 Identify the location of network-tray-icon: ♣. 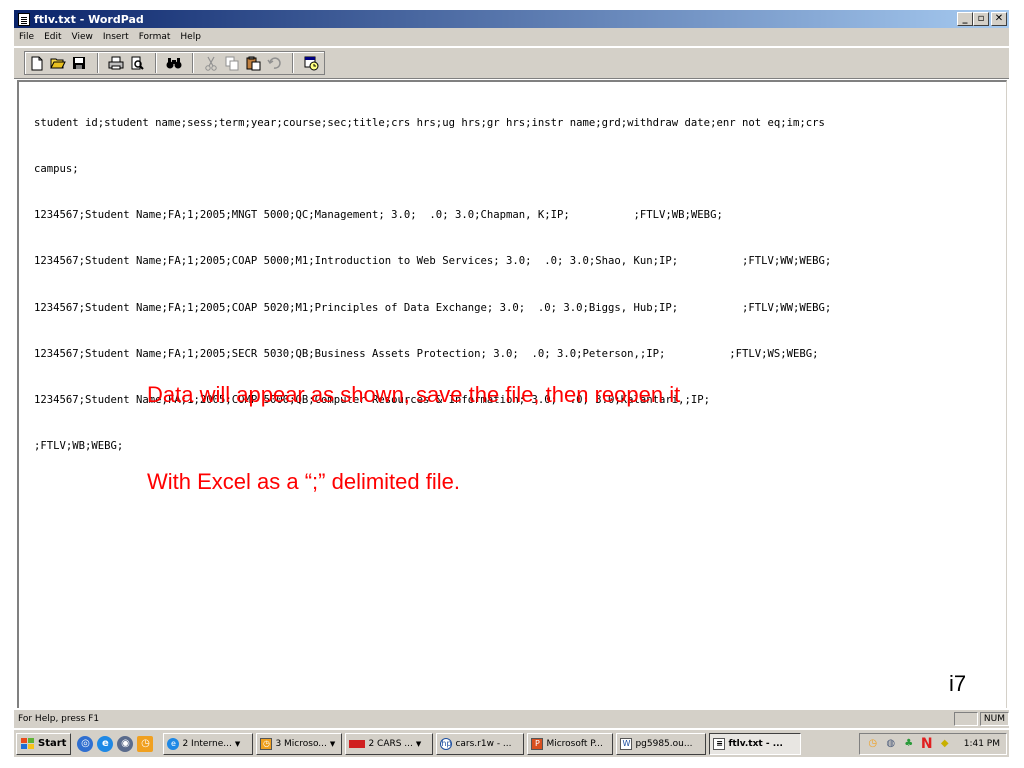
(909, 744).